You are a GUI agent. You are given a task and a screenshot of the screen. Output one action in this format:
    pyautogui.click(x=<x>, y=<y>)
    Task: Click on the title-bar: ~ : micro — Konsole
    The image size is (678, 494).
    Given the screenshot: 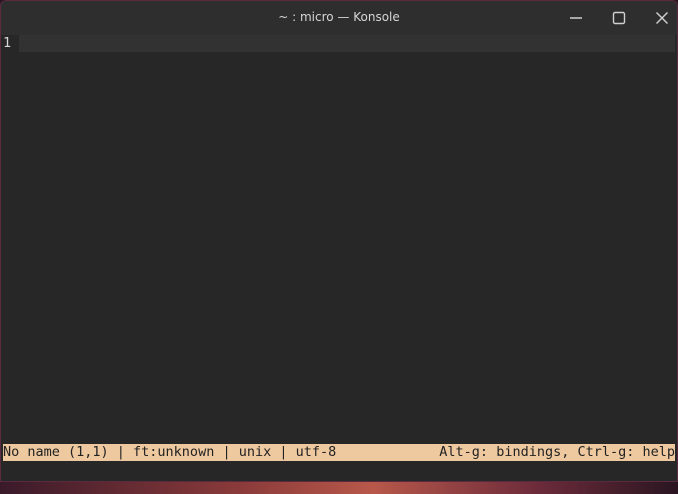 What is the action you would take?
    pyautogui.click(x=339, y=18)
    